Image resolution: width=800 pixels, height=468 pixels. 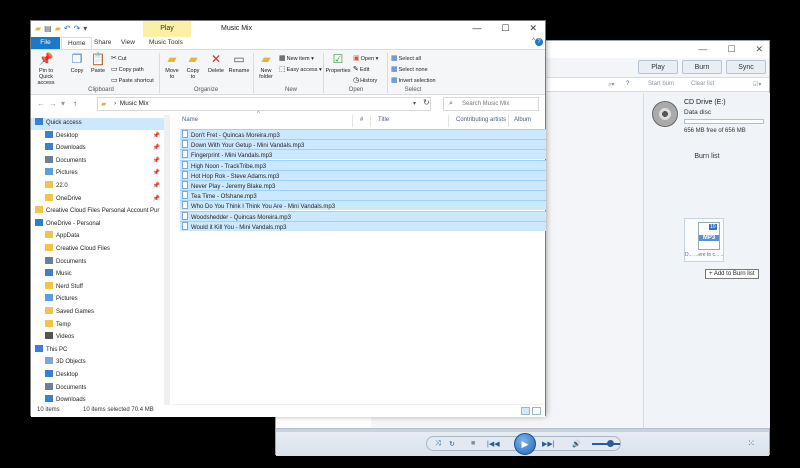 What do you see at coordinates (172, 67) in the screenshot?
I see `move-to-button: ▰ Move to` at bounding box center [172, 67].